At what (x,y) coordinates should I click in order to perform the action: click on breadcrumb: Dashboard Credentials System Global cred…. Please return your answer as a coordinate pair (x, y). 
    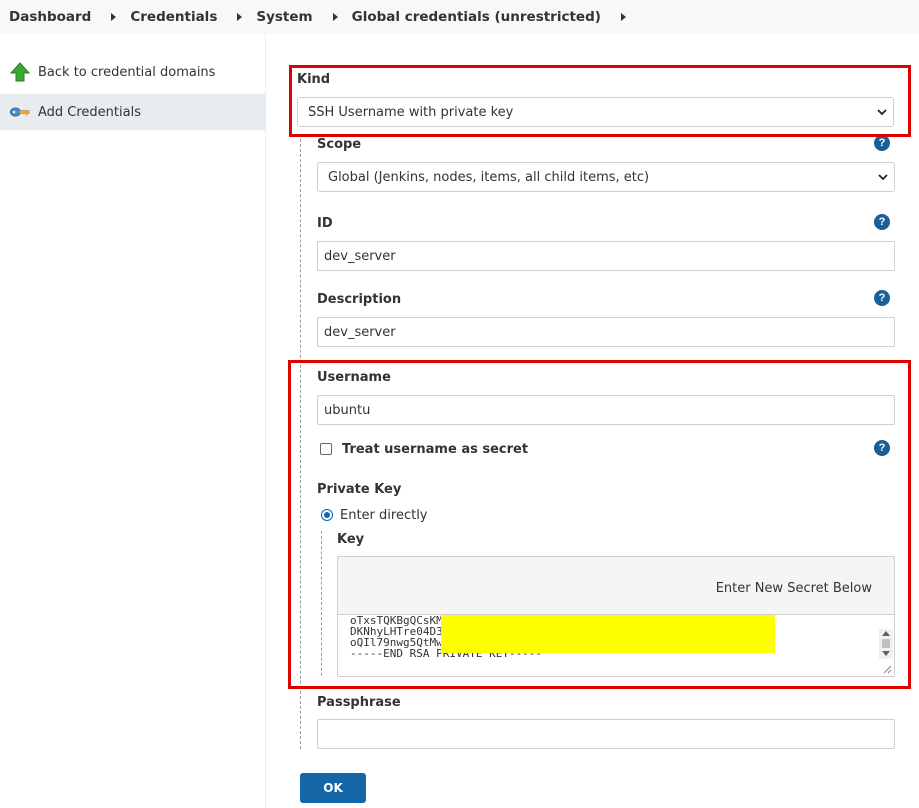
    Looking at the image, I should click on (459, 17).